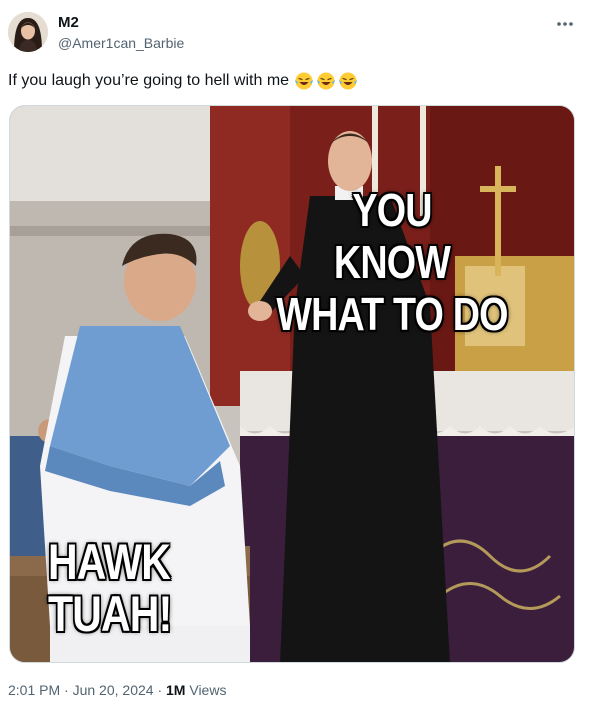 Image resolution: width=604 pixels, height=711 pixels. What do you see at coordinates (110, 588) in the screenshot?
I see `meme-caption-bottom: HAWK TUAH!` at bounding box center [110, 588].